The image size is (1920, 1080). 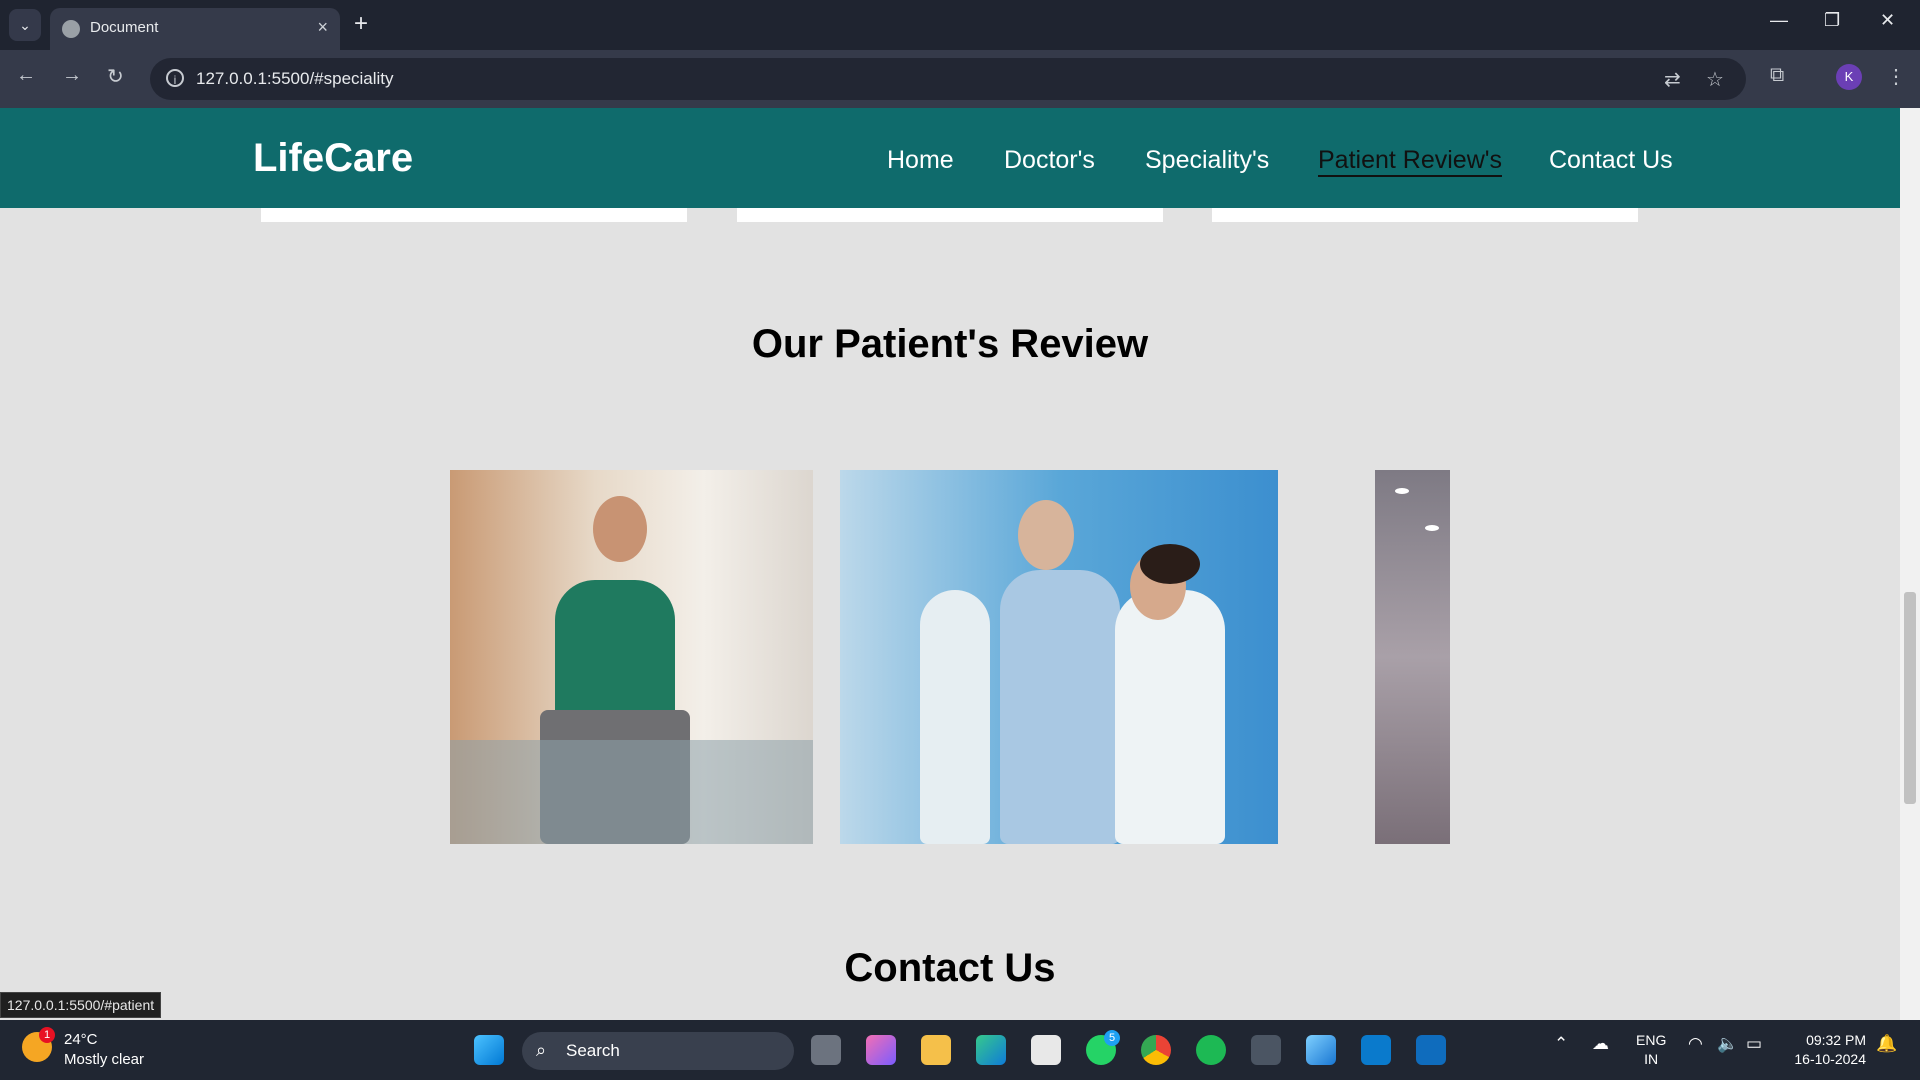 I want to click on site-logo: LifeCare, so click(x=333, y=158).